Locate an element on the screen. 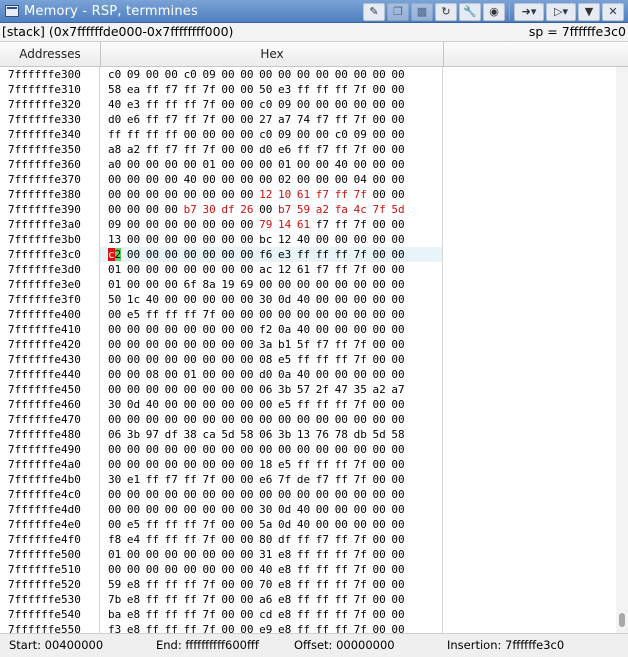 The width and height of the screenshot is (628, 657). hex-byte: 30 is located at coordinates (117, 404).